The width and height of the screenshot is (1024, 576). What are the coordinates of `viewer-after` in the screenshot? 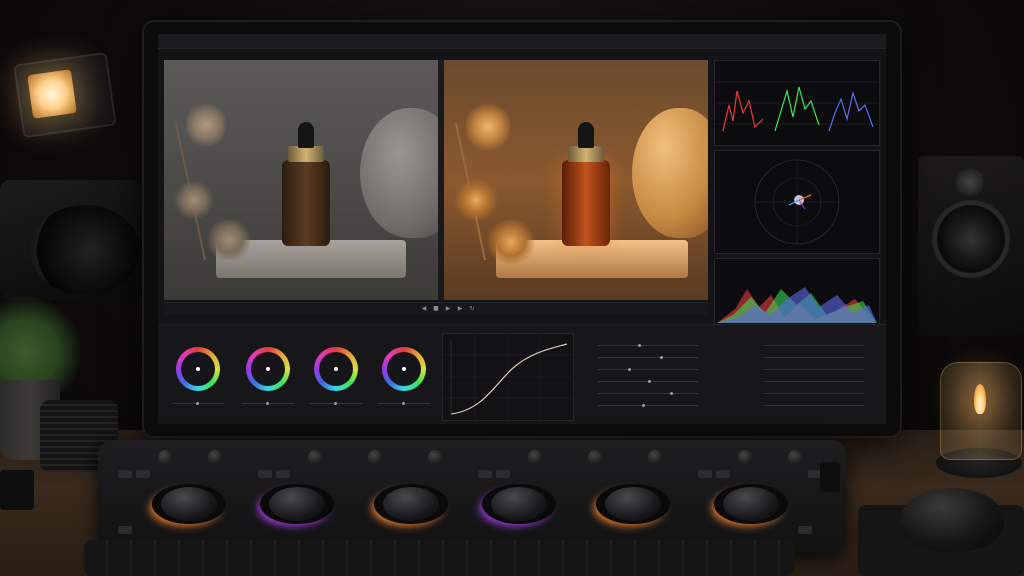 It's located at (576, 180).